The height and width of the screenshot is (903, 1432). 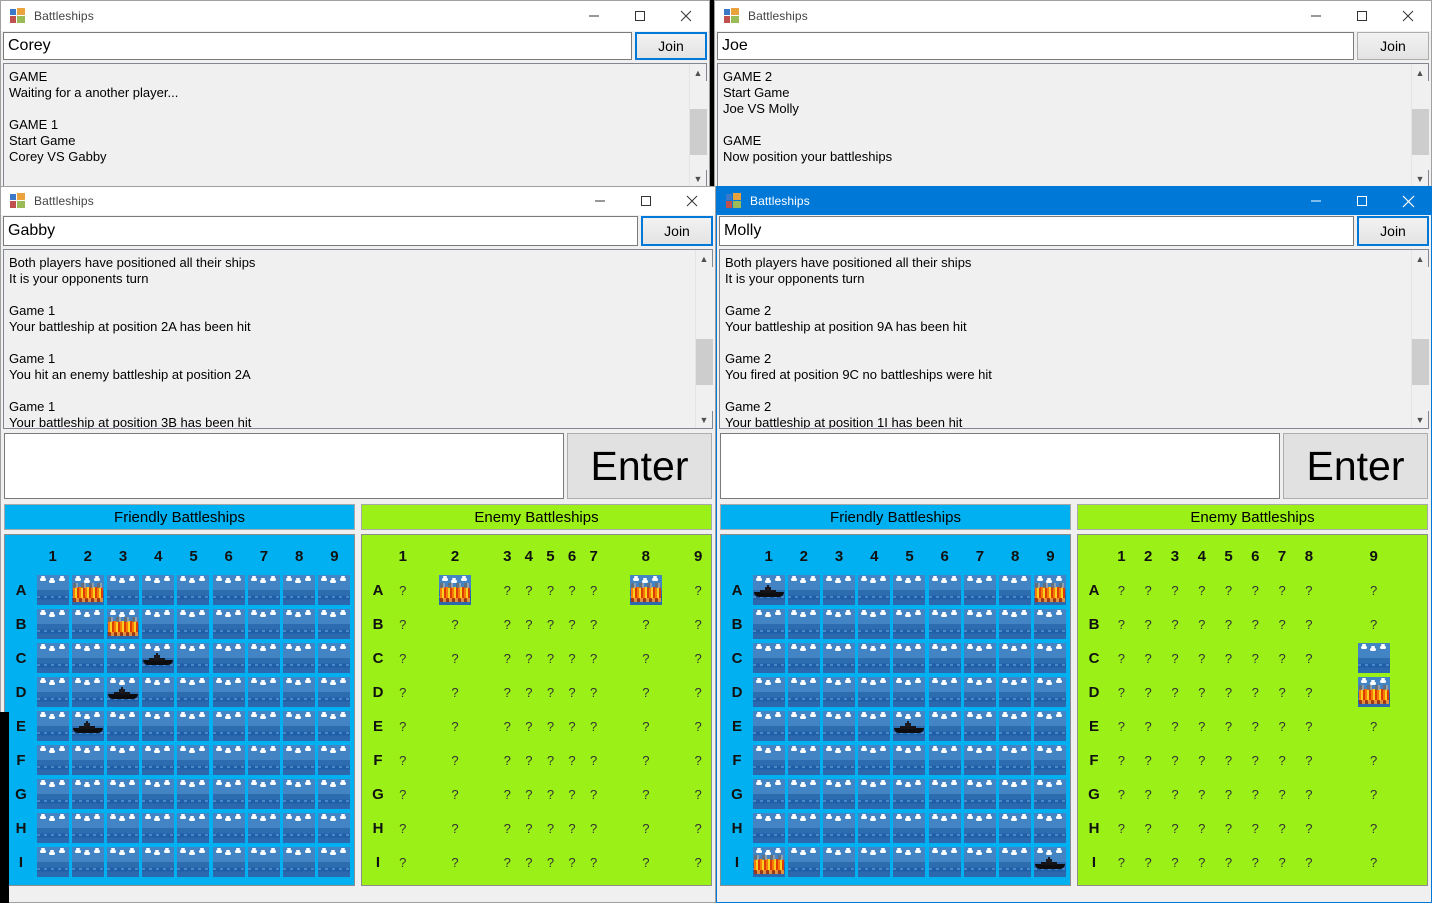 What do you see at coordinates (1050, 590) in the screenshot?
I see `grid-cell-9A` at bounding box center [1050, 590].